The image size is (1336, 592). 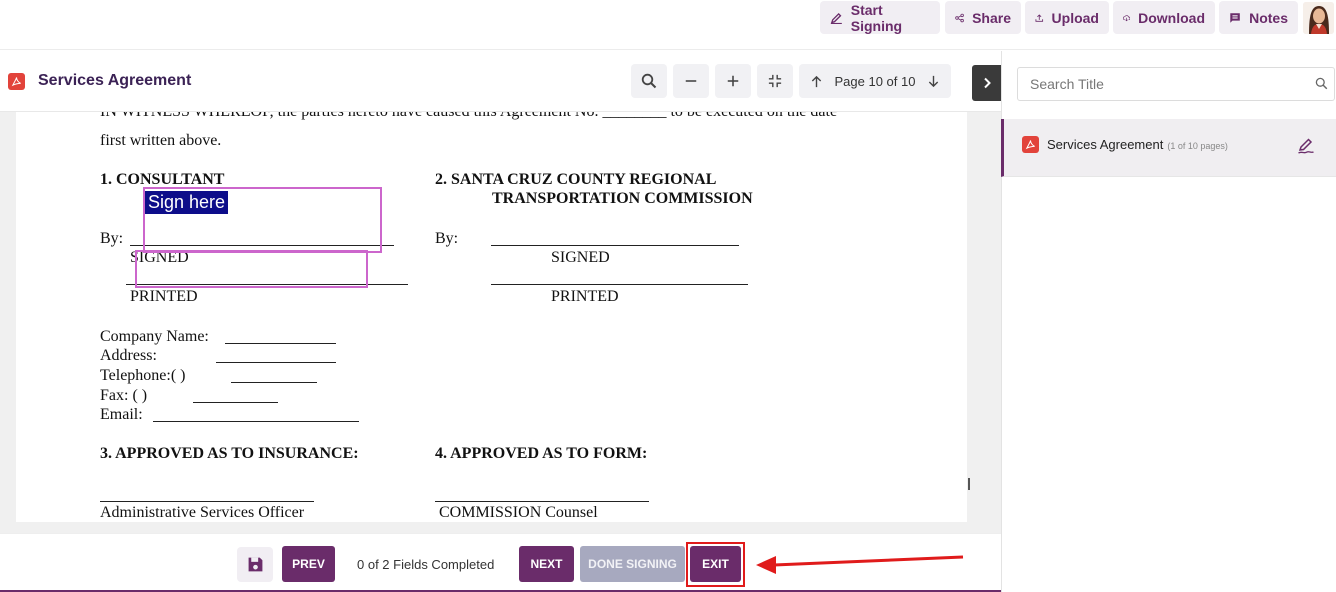 What do you see at coordinates (959, 17) in the screenshot?
I see `share-icon` at bounding box center [959, 17].